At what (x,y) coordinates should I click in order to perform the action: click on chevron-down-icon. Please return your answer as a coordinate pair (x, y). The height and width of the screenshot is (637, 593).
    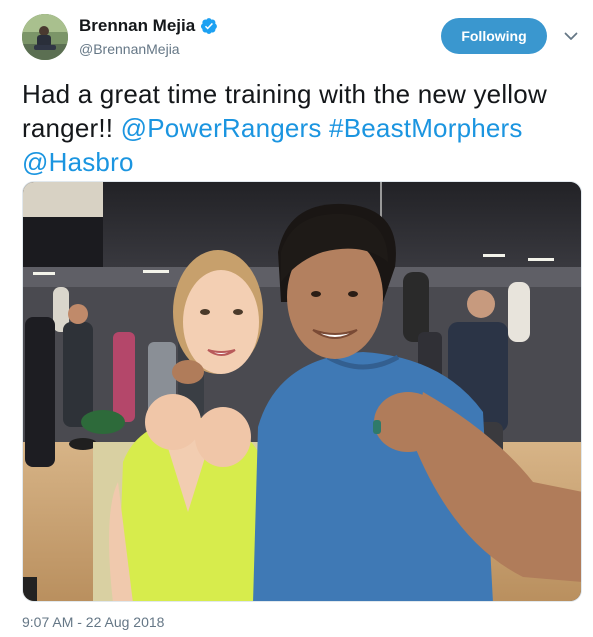
    Looking at the image, I should click on (571, 36).